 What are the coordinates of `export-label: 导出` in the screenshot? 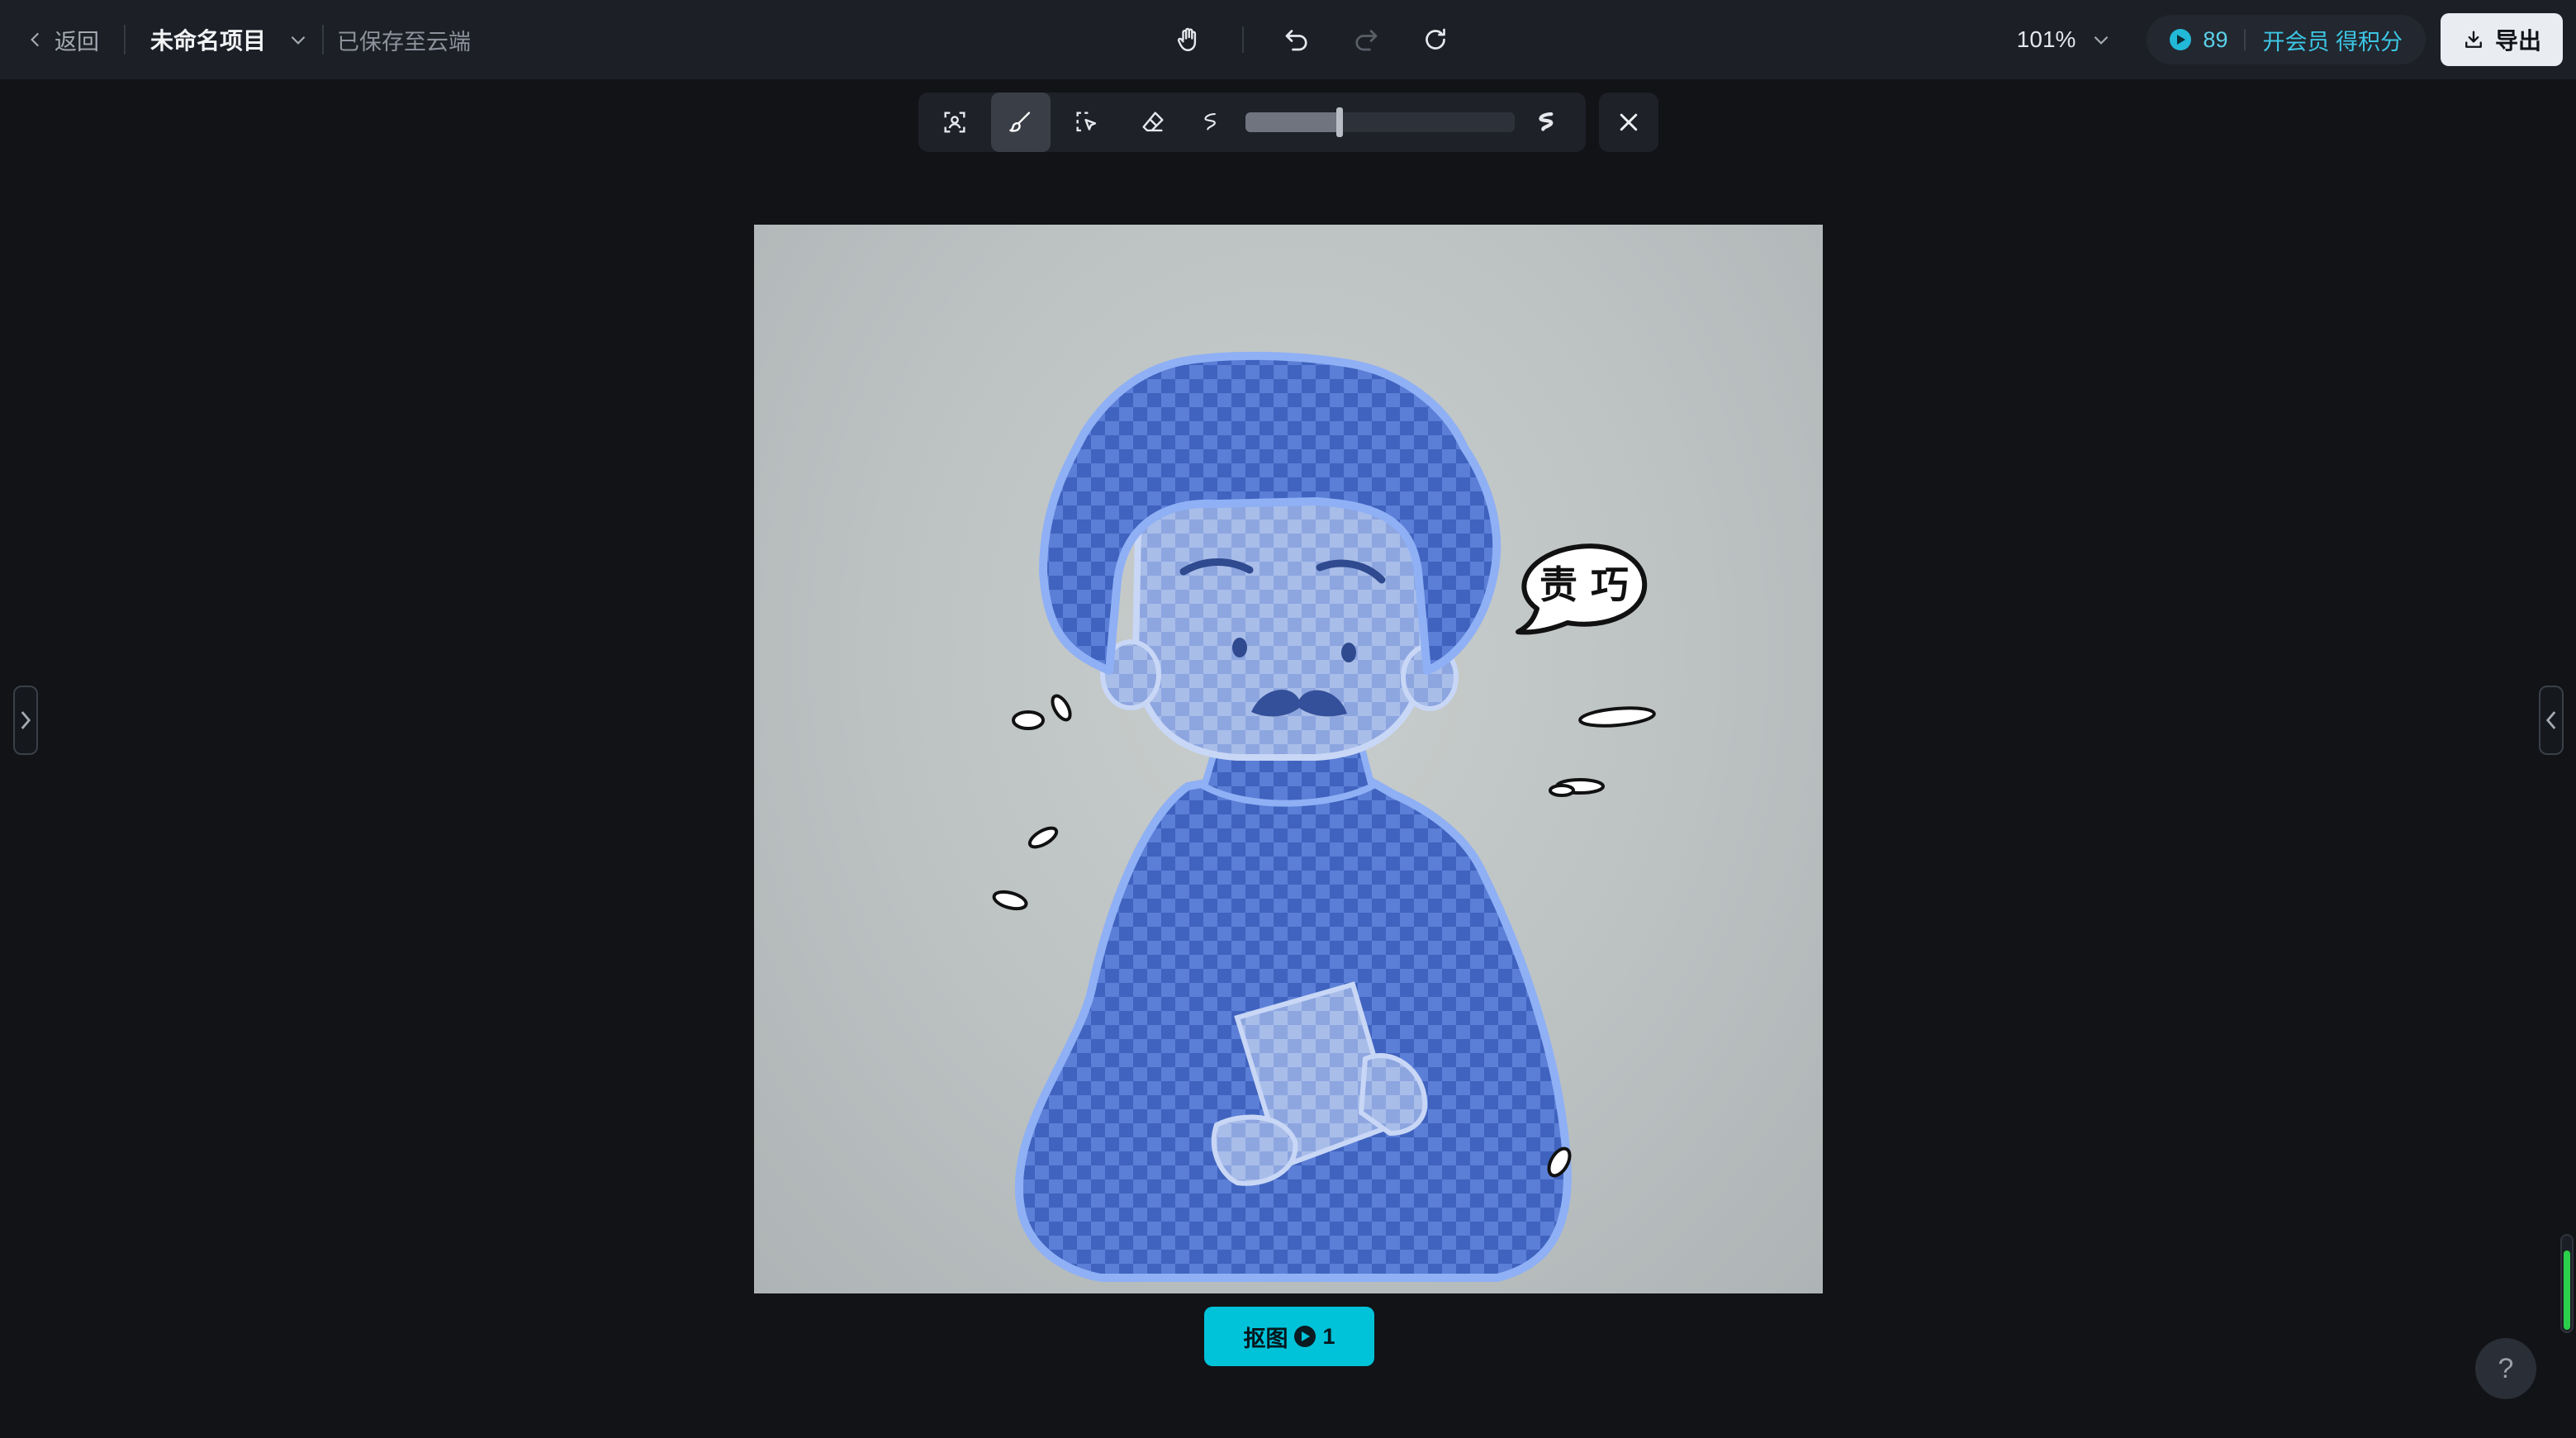 It's located at (2517, 41).